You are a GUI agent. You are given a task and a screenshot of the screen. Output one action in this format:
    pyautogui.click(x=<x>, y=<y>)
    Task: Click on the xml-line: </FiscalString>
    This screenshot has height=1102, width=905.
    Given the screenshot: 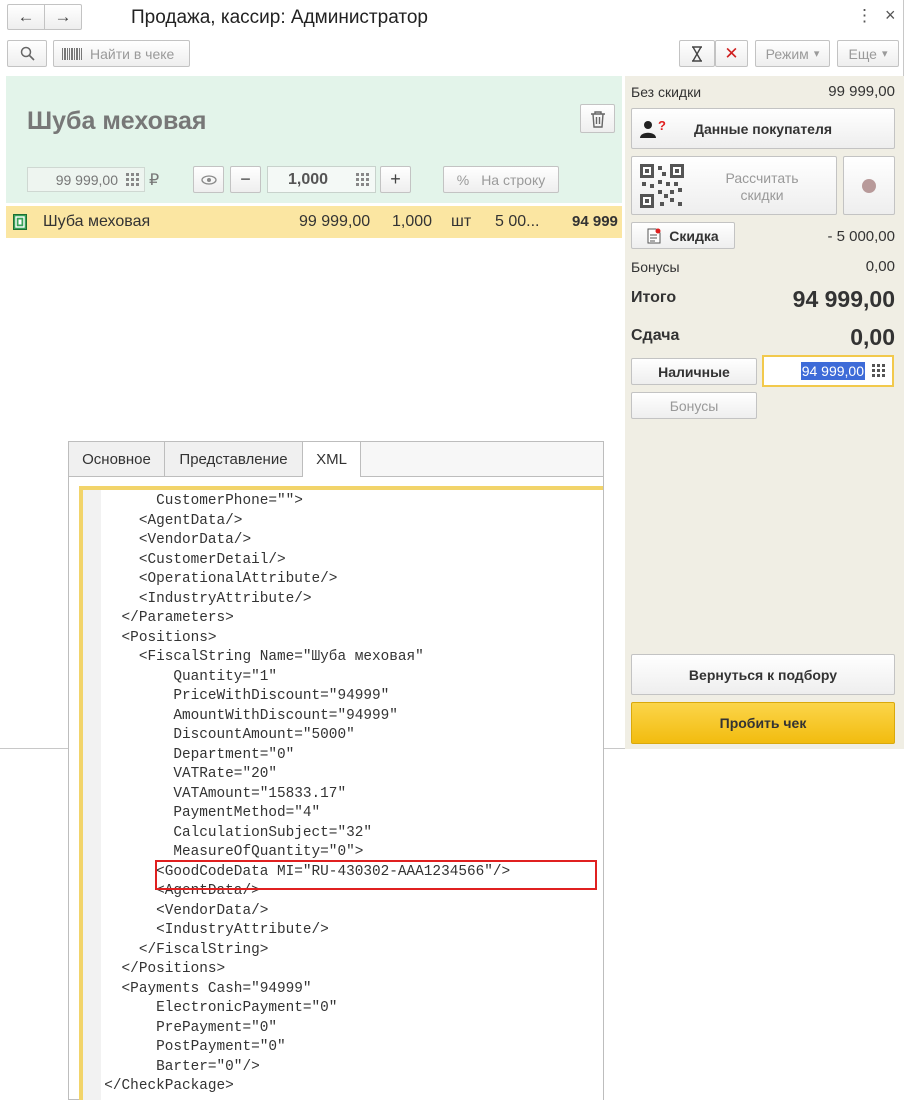 What is the action you would take?
    pyautogui.click(x=178, y=949)
    